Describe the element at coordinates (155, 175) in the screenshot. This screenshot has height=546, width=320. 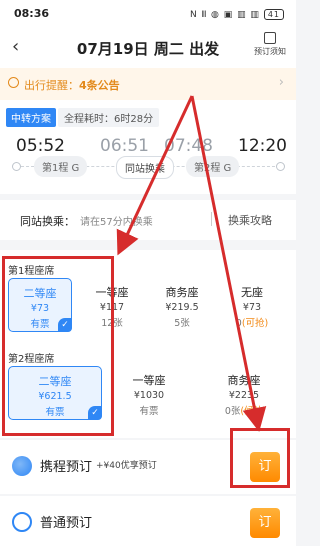
I see `arrow-to-seats` at that location.